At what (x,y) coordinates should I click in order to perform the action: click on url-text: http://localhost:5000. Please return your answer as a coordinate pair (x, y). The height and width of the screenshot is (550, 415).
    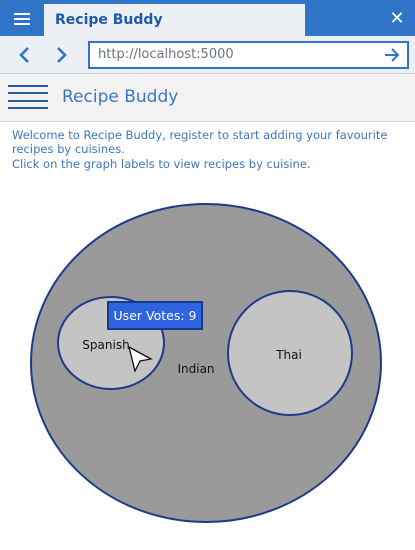
    Looking at the image, I should click on (166, 54).